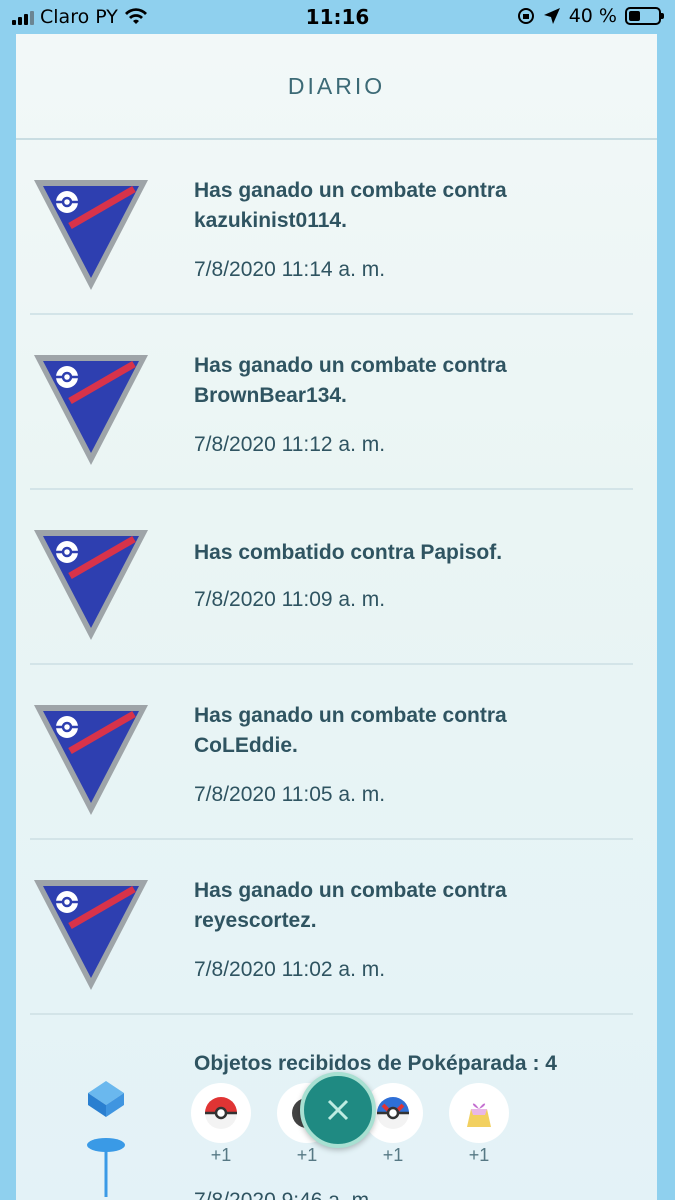  Describe the element at coordinates (290, 794) in the screenshot. I see `entry-date: 7/8/2020 11:05 a. m.` at that location.